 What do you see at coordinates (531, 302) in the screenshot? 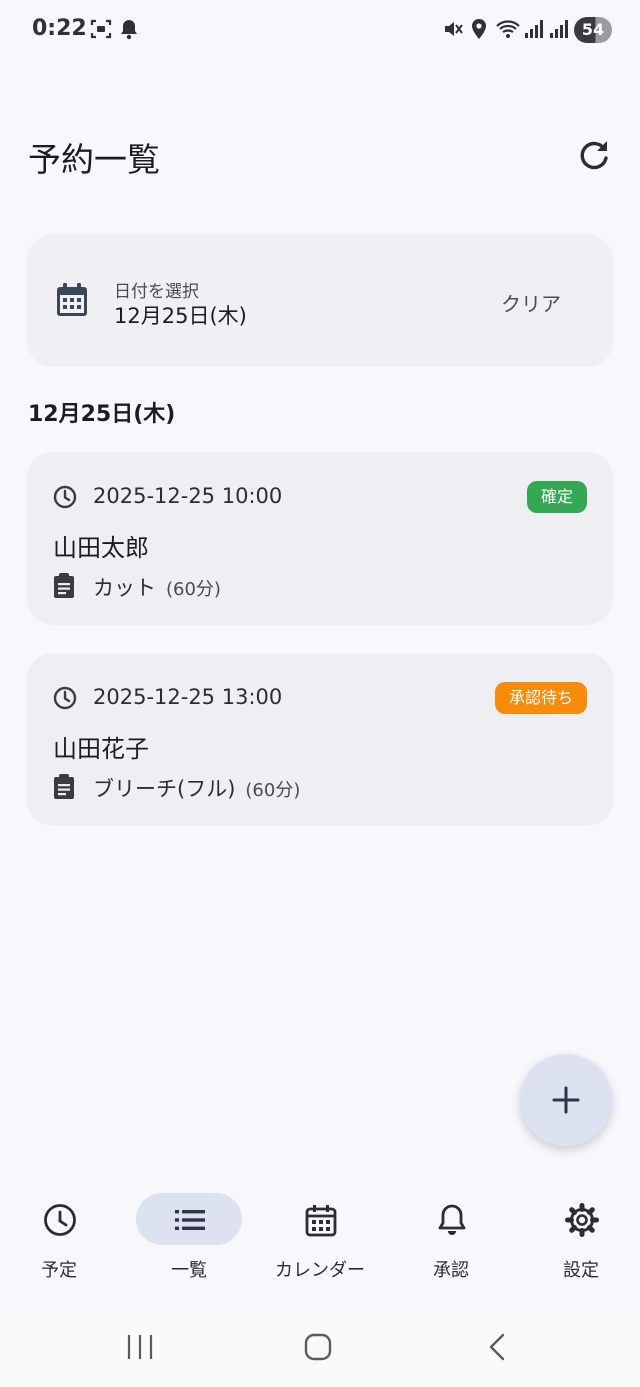
I see `clear-button: クリア` at bounding box center [531, 302].